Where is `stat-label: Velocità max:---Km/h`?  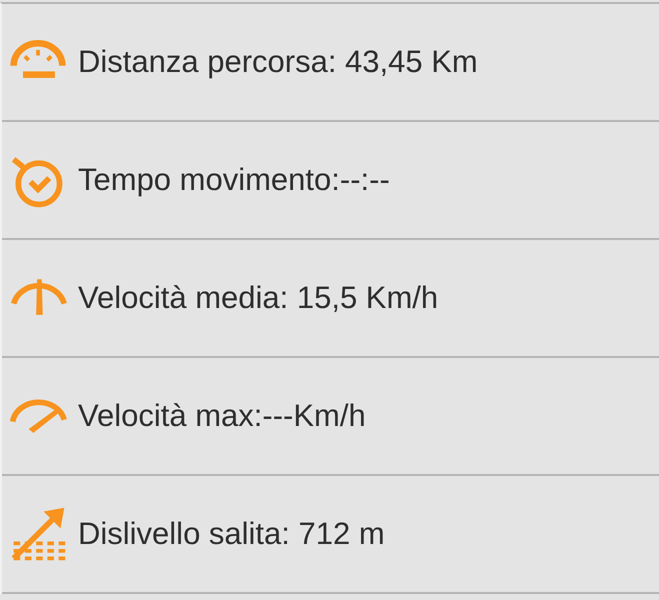 stat-label: Velocità max:---Km/h is located at coordinates (222, 416).